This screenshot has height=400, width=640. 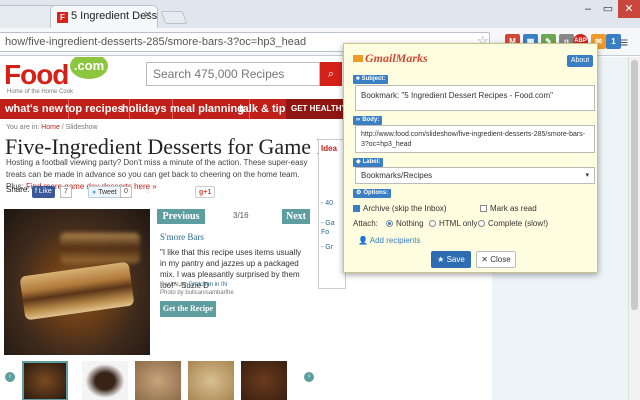 What do you see at coordinates (205, 192) in the screenshot?
I see `google-plus-button: g+1` at bounding box center [205, 192].